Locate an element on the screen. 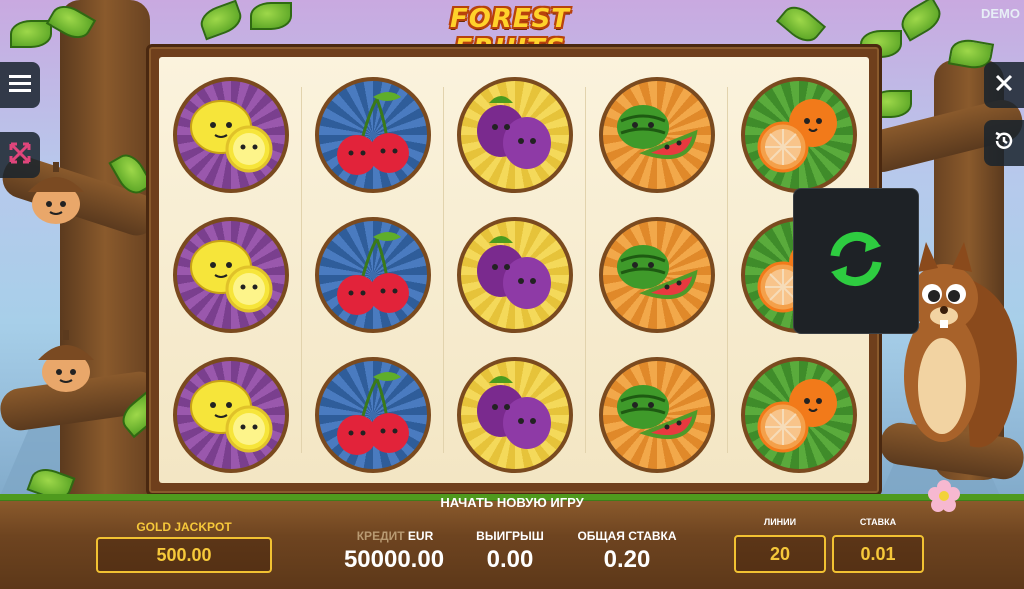  bet-selector: 0.01 is located at coordinates (878, 554).